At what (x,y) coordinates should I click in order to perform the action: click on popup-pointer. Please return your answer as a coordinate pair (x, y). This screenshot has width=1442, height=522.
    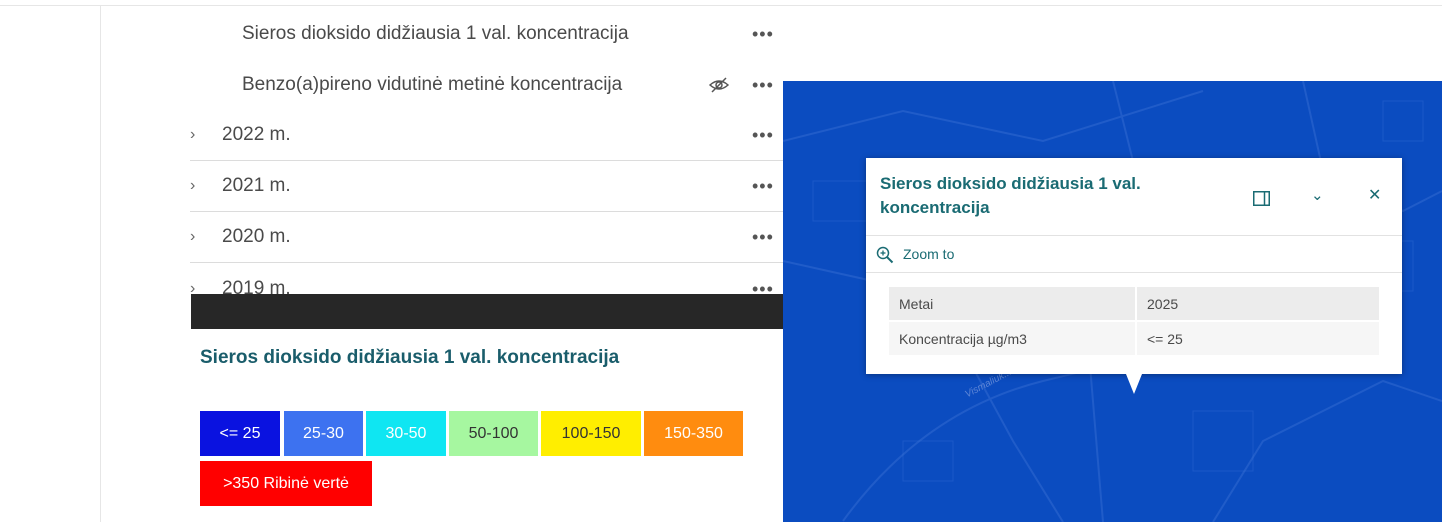
    Looking at the image, I should click on (1134, 384).